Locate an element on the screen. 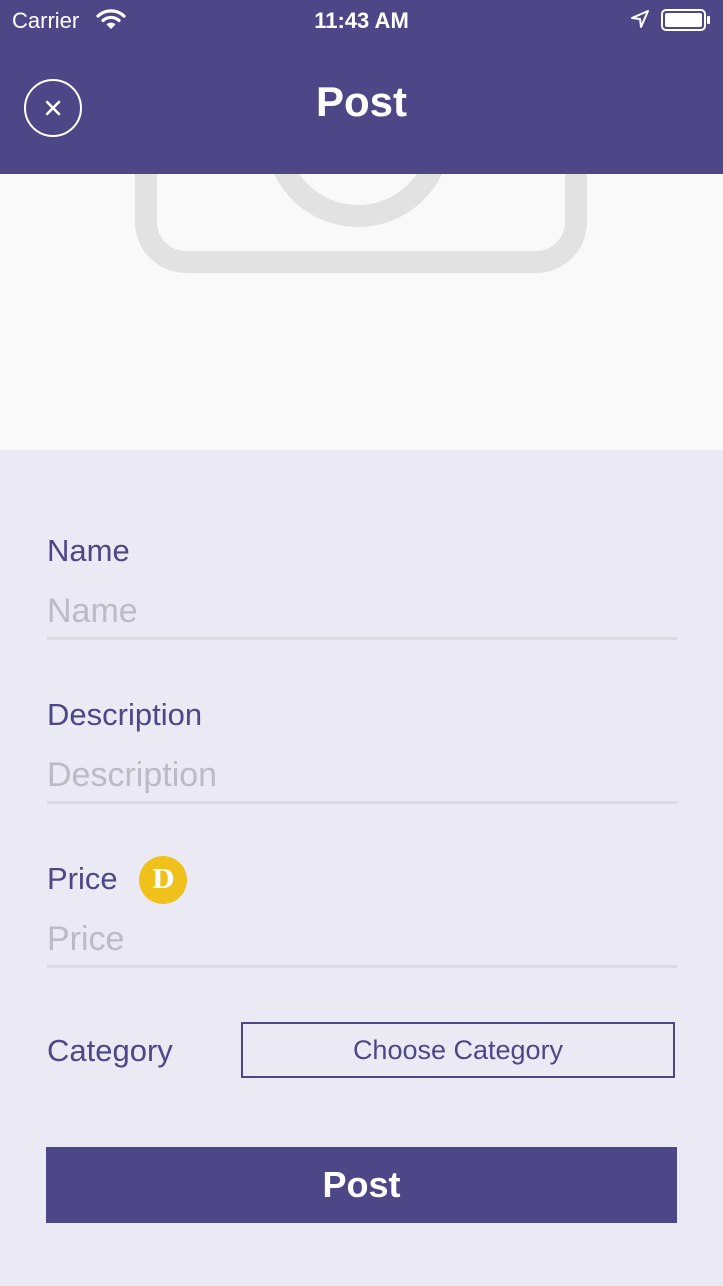 The width and height of the screenshot is (723, 1286). name-label: Name is located at coordinates (88, 550).